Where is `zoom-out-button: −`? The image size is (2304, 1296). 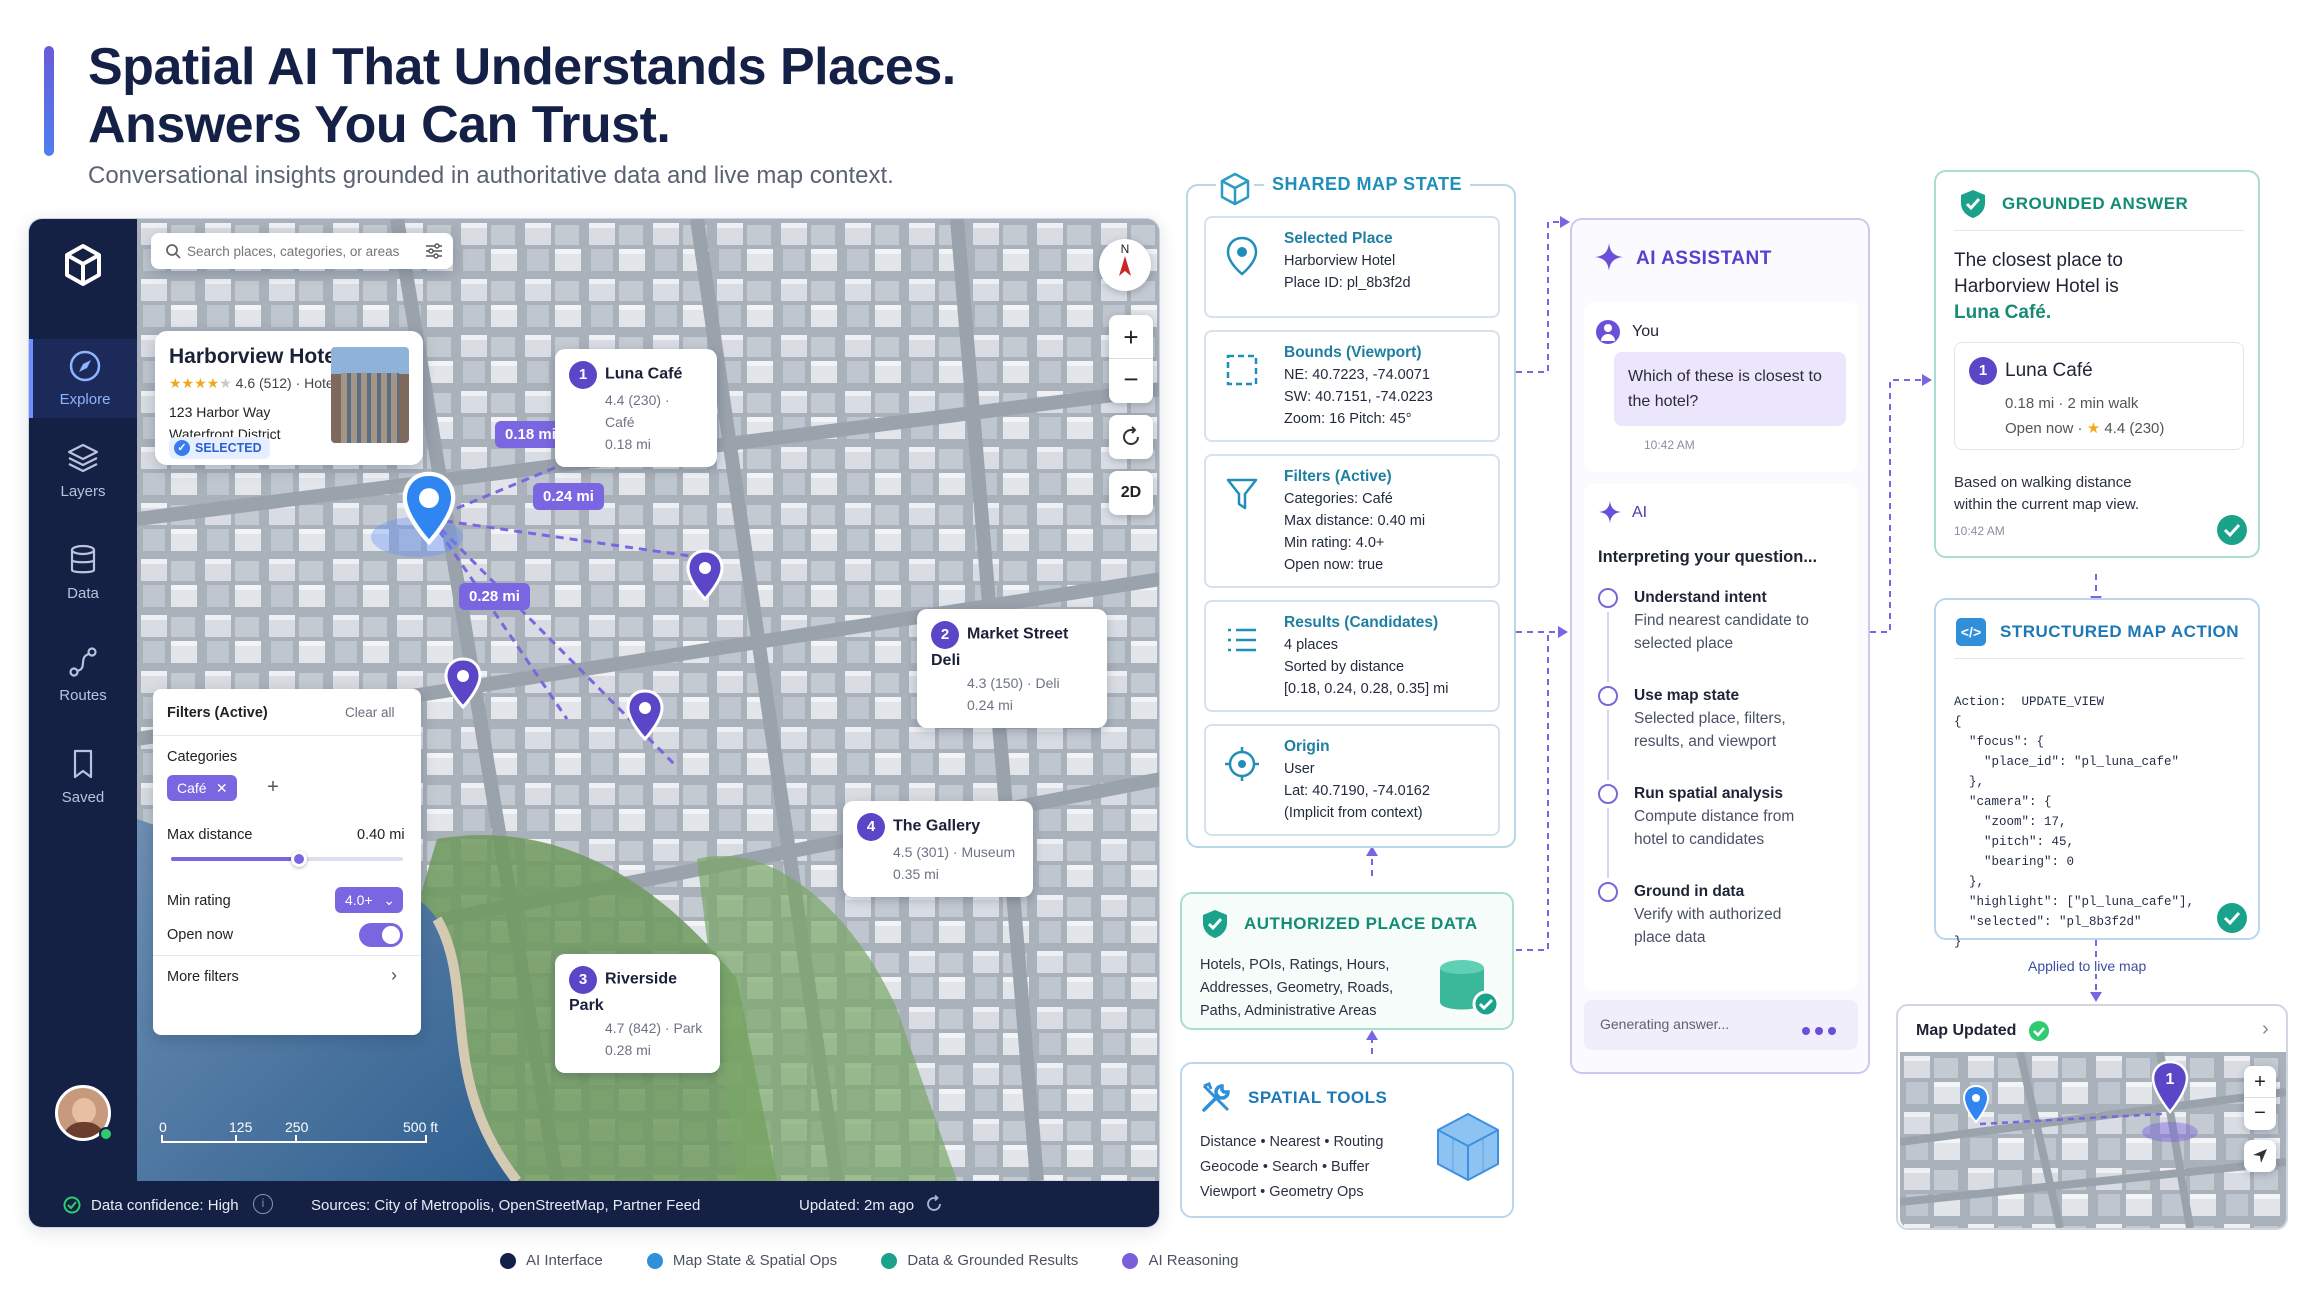
zoom-out-button: − is located at coordinates (2260, 1114).